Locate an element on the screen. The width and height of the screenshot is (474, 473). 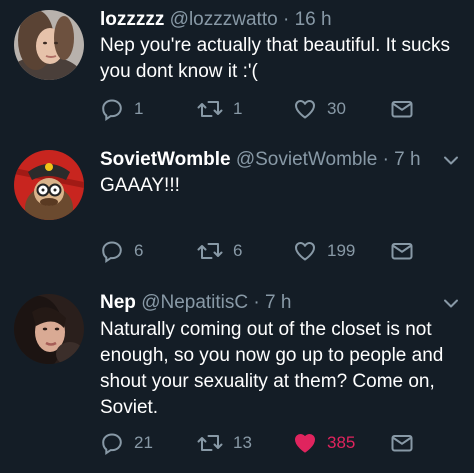
like-button: 385 is located at coordinates (324, 443).